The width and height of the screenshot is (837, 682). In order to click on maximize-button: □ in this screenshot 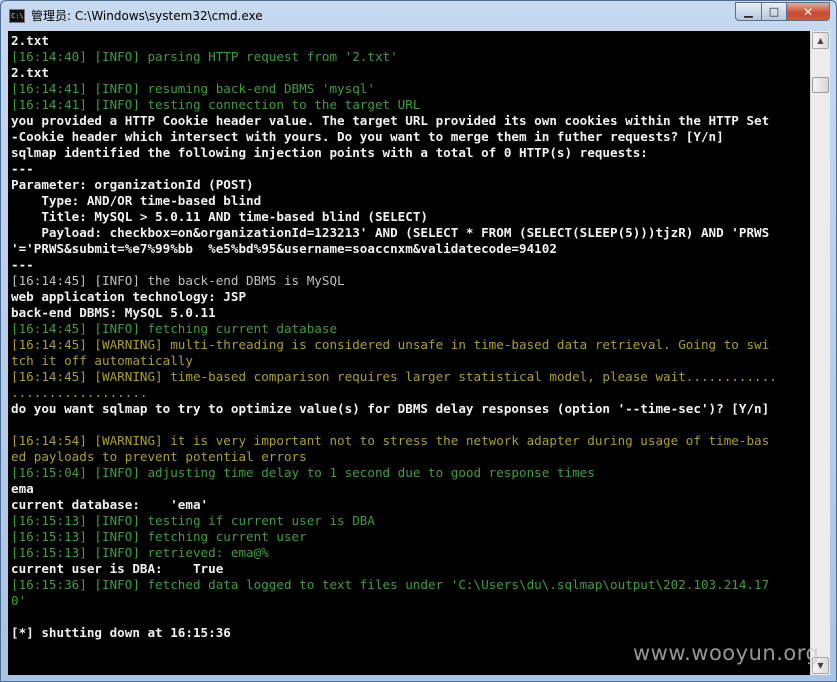, I will do `click(773, 11)`.